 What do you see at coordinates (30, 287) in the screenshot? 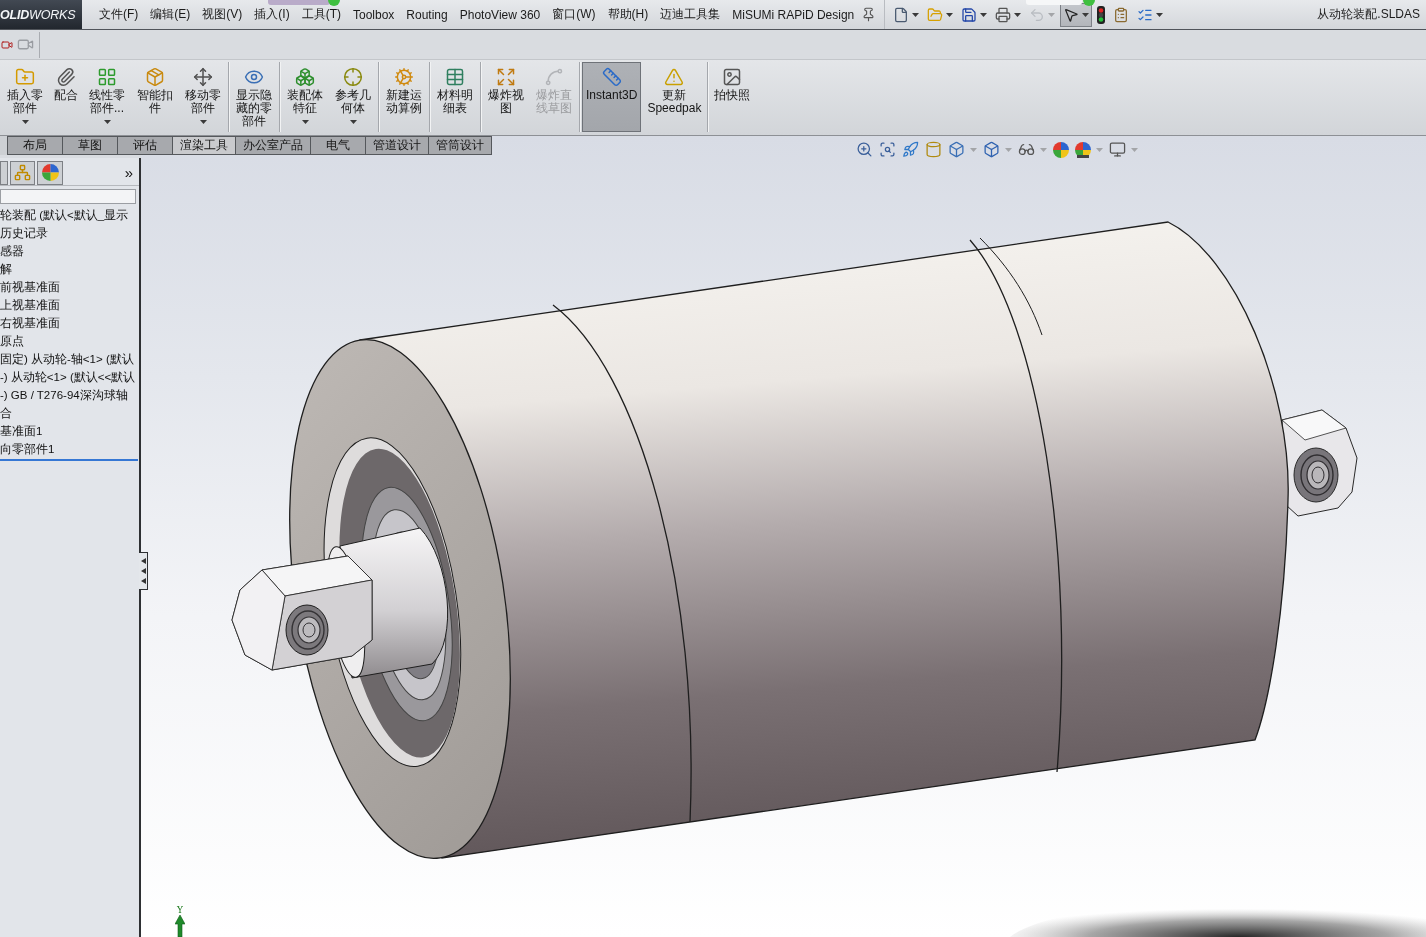
I see `tree-item: 前视基准面` at bounding box center [30, 287].